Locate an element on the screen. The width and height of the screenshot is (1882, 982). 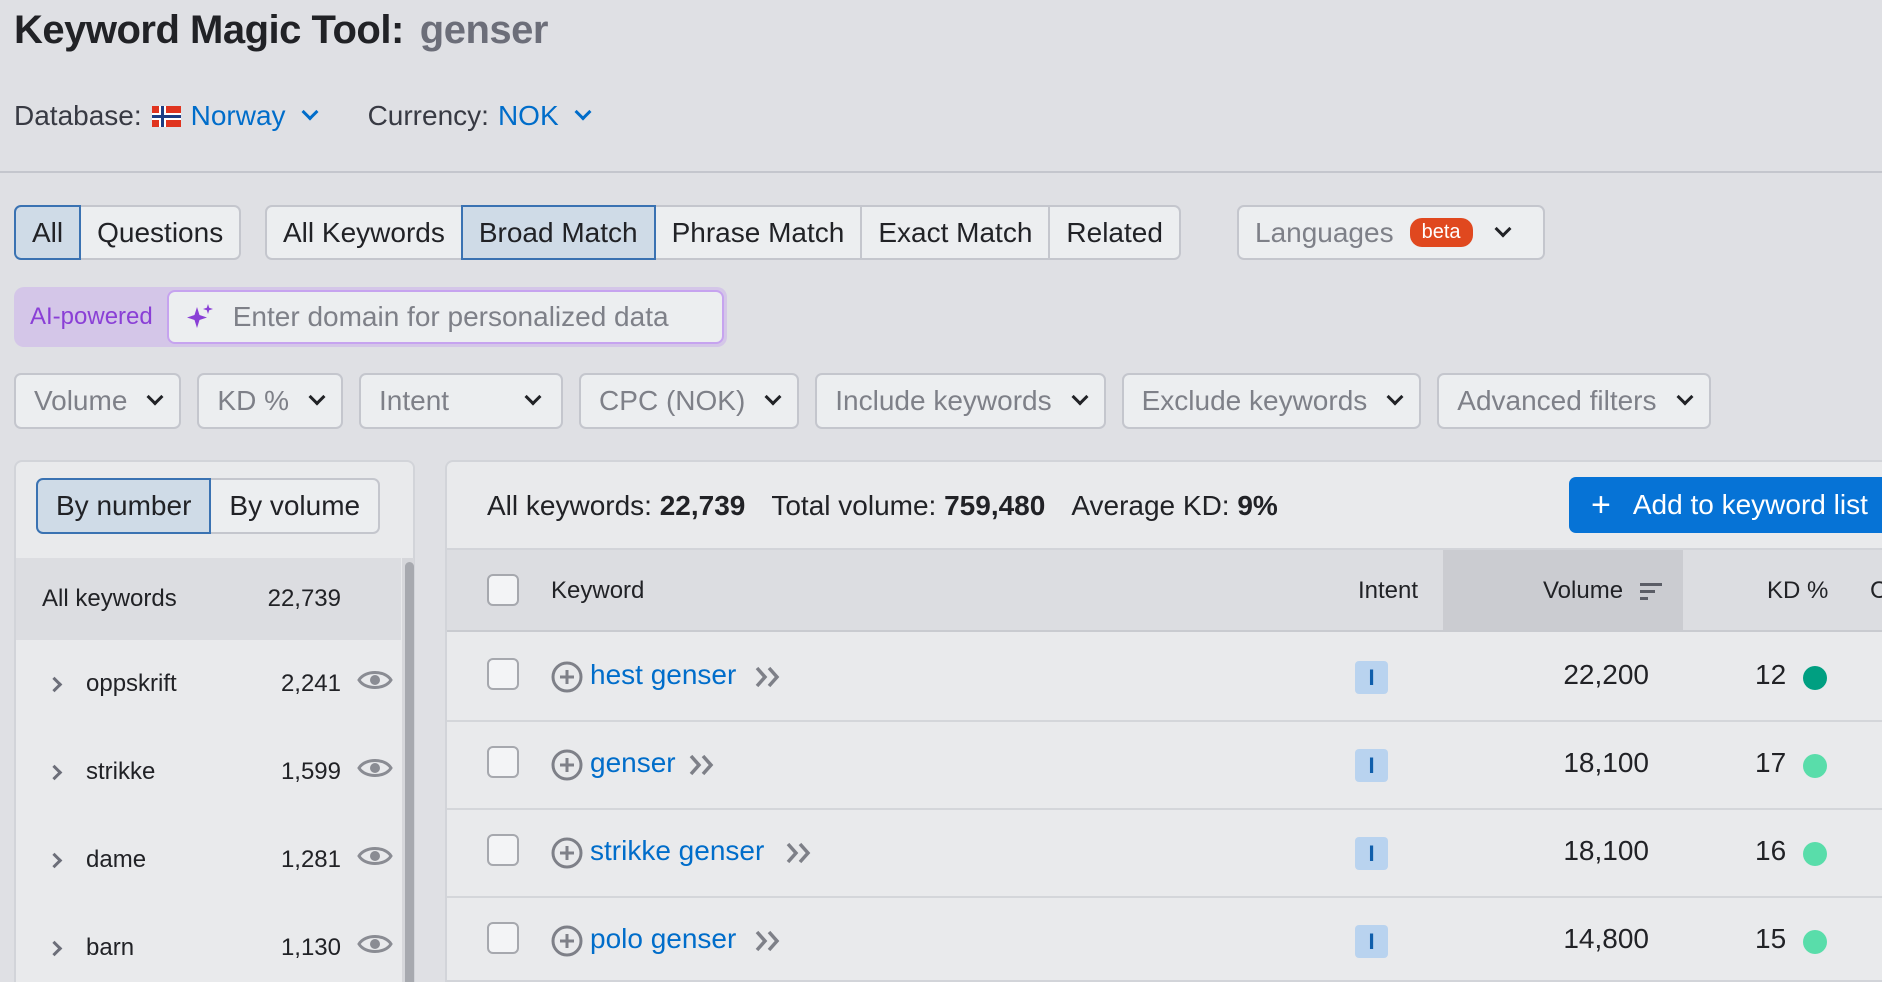
languages-dropdown: Languages beta is located at coordinates (1391, 232).